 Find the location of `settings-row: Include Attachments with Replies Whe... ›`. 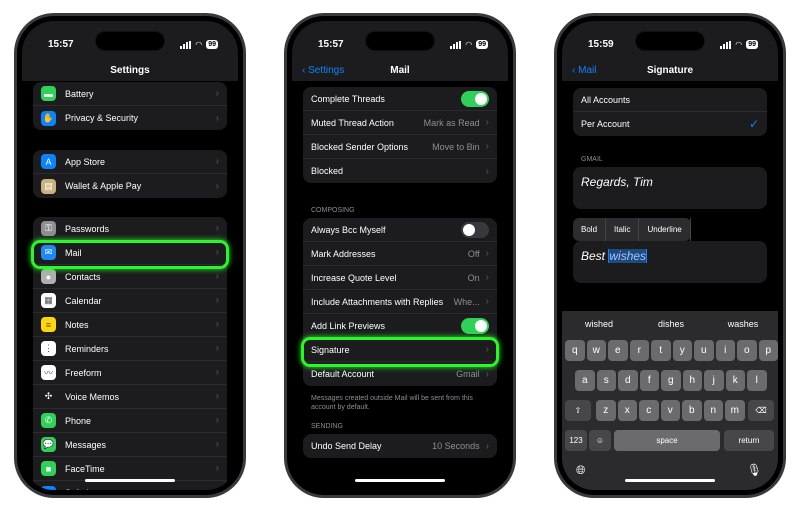

settings-row: Include Attachments with Replies Whe... › is located at coordinates (400, 302).